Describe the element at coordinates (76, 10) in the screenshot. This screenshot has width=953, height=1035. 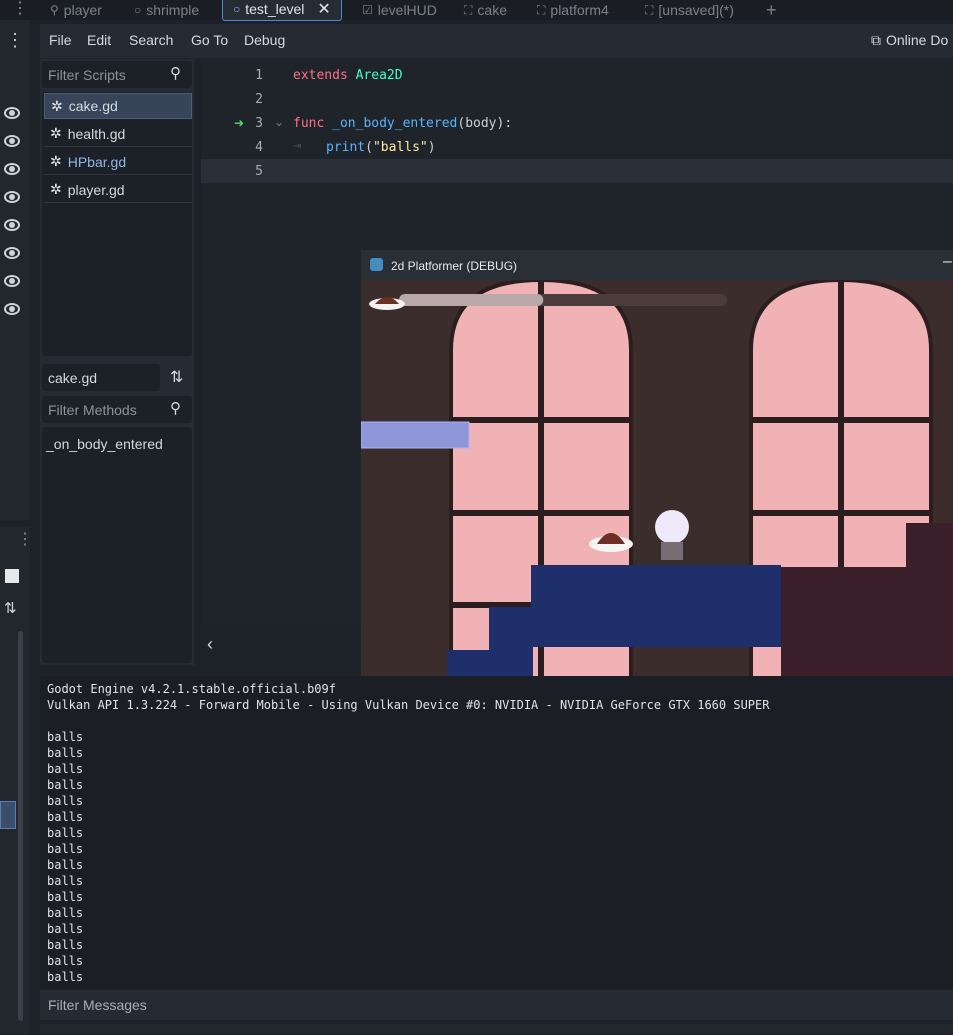
I see `tab-player: ⚲ player` at that location.